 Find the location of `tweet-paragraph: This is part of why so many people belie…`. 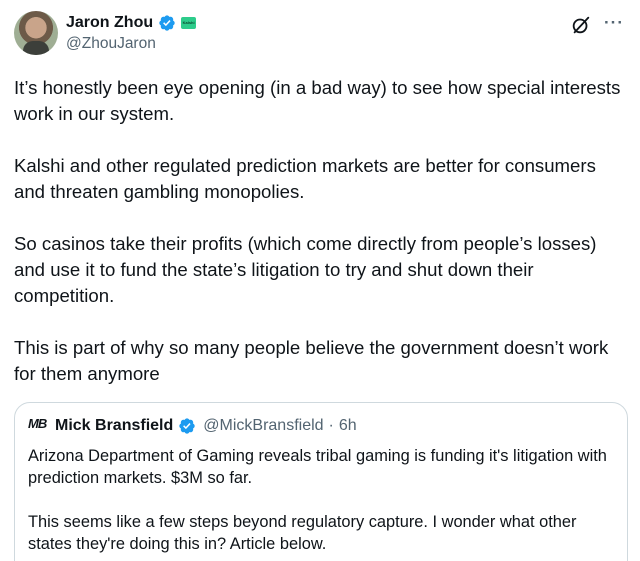

tweet-paragraph: This is part of why so many people belie… is located at coordinates (311, 360).